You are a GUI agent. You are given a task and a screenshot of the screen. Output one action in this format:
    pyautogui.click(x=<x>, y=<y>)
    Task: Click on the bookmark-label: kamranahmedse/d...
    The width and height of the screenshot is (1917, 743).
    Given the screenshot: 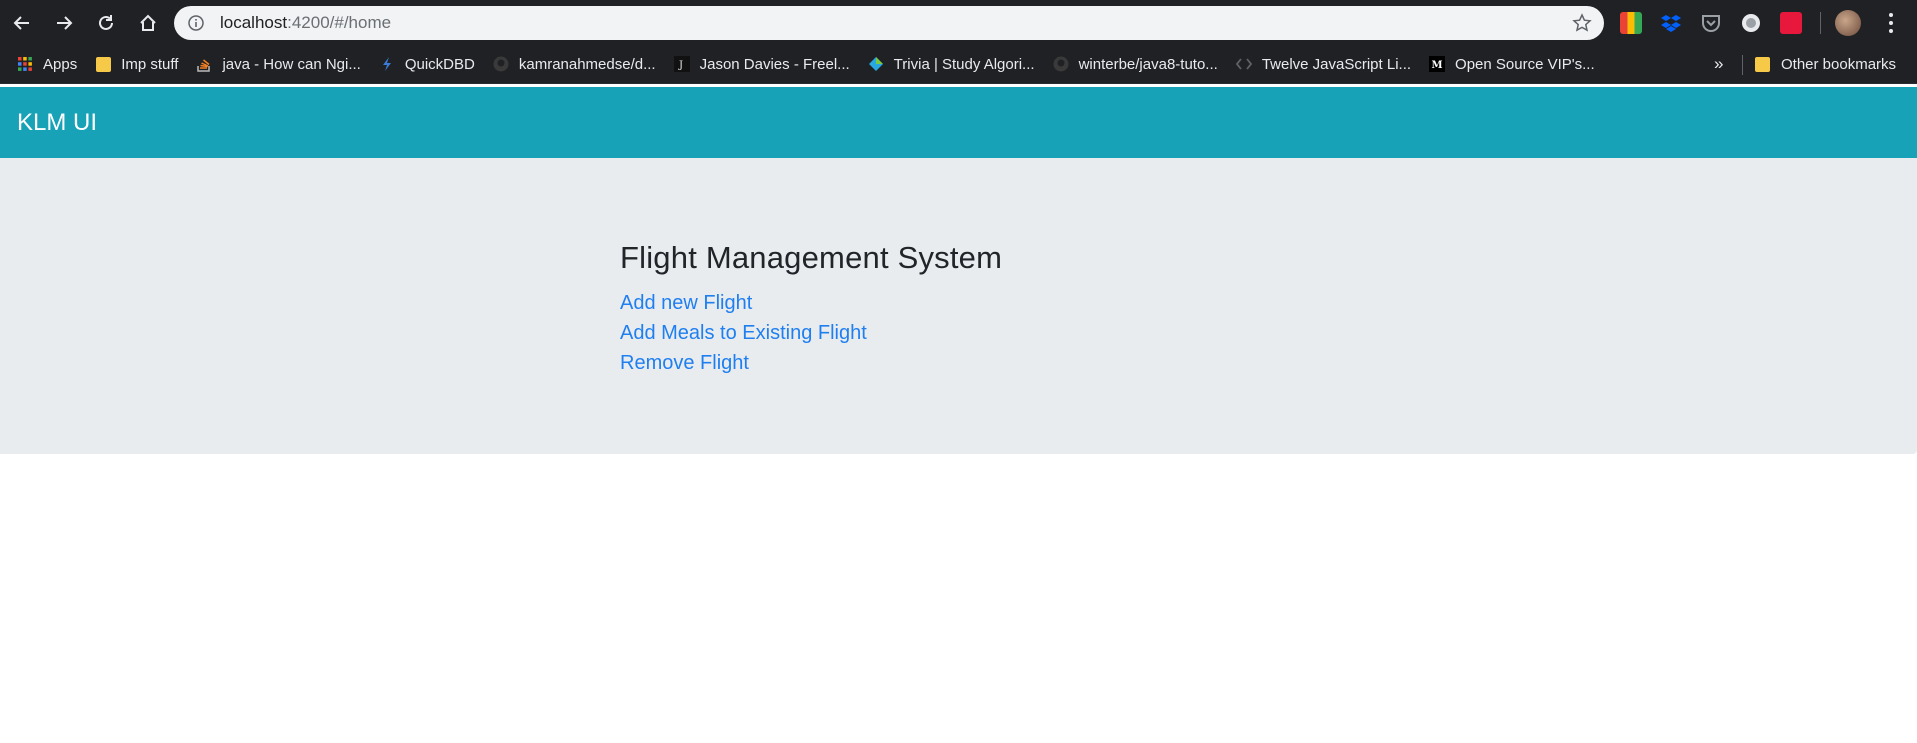 What is the action you would take?
    pyautogui.click(x=587, y=64)
    